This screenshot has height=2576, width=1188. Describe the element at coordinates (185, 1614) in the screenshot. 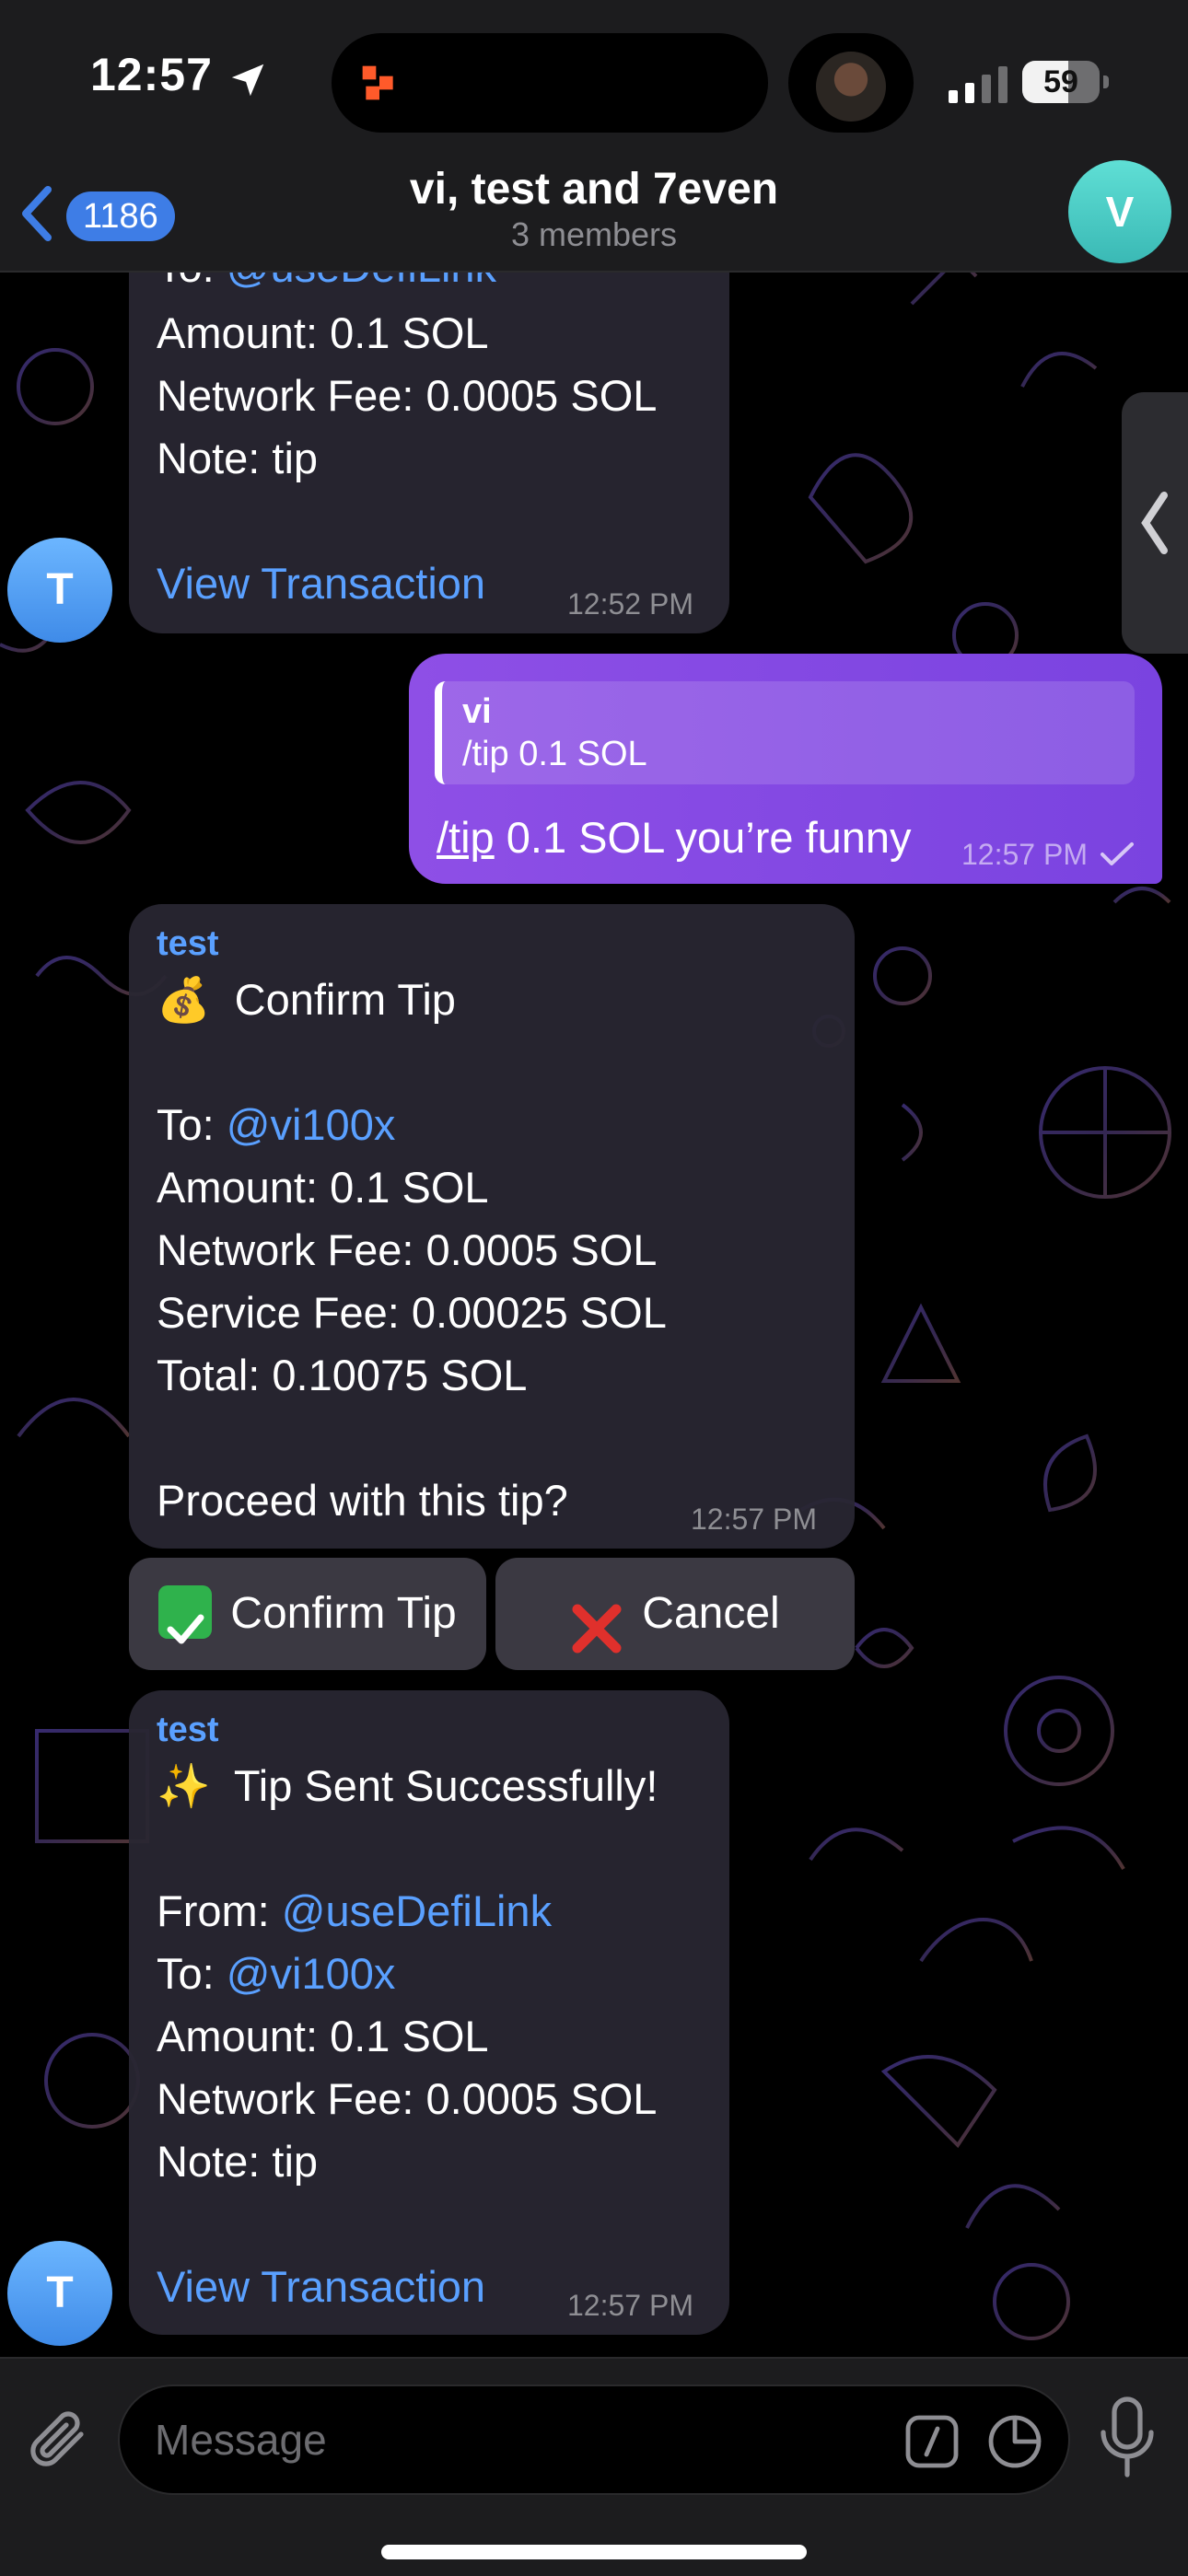

I see `check-mark-icon` at that location.